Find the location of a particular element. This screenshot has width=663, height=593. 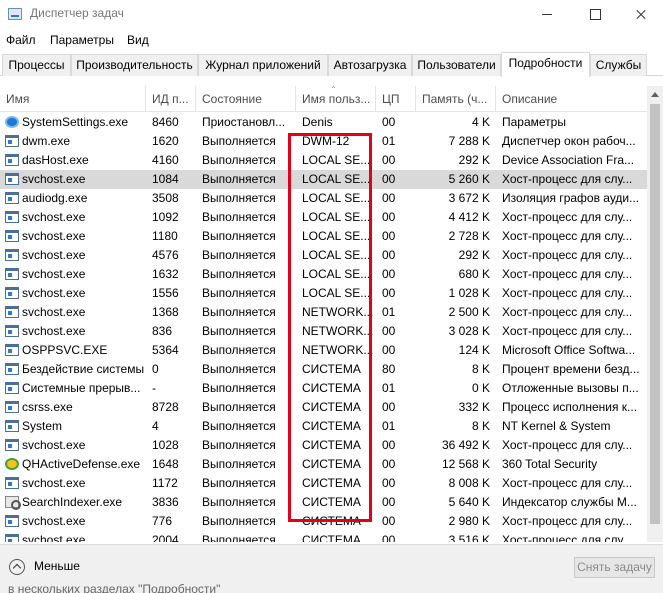

tab-processes: Процессы is located at coordinates (36, 65).